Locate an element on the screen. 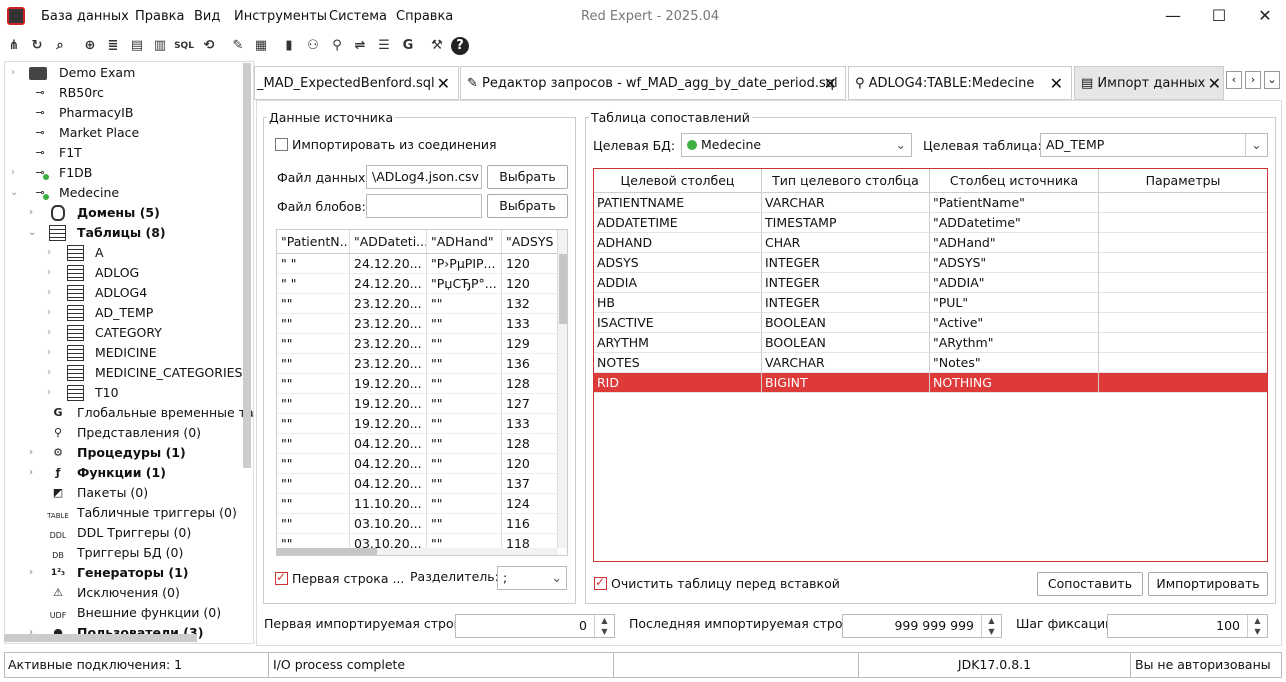  tree-item-db-triggers: DB Триггеры БД (0) is located at coordinates (125, 553).